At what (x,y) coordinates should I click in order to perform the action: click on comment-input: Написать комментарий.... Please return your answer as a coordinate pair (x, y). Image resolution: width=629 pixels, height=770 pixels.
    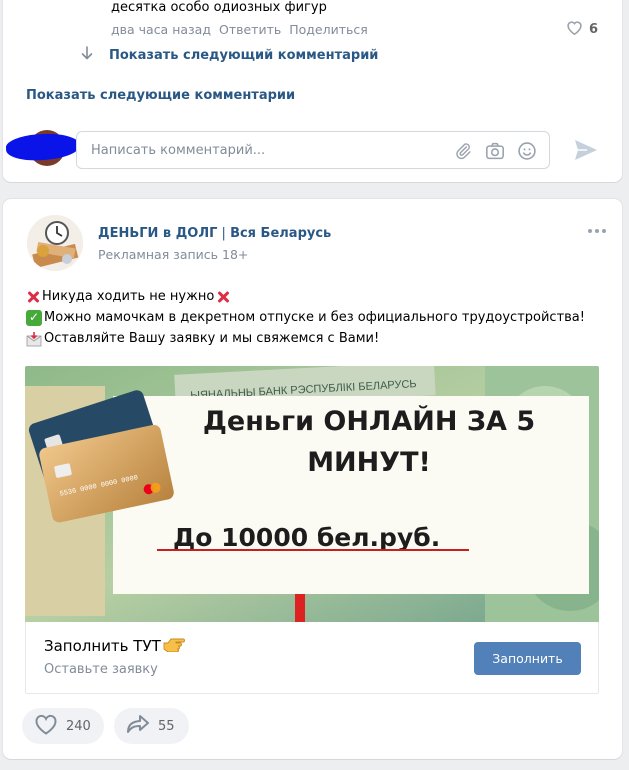
    Looking at the image, I should click on (313, 150).